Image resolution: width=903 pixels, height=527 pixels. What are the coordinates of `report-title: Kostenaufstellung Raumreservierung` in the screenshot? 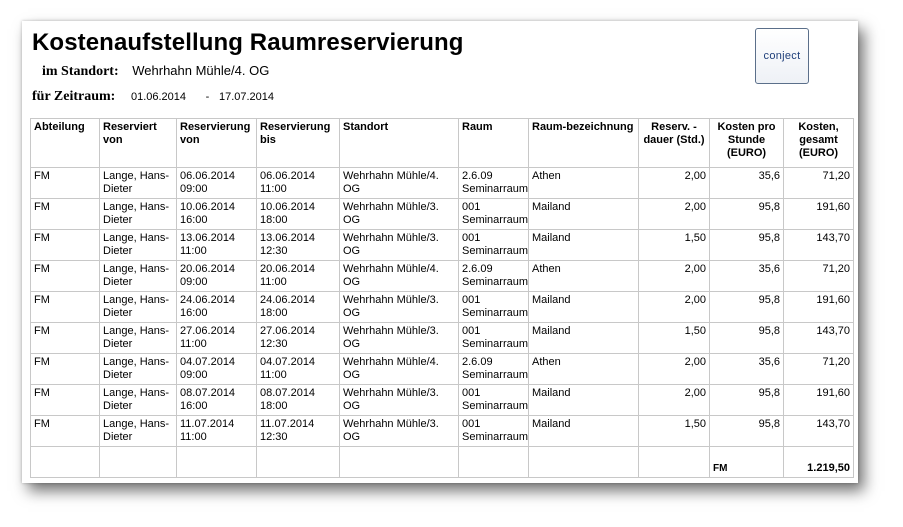 It's located at (248, 42).